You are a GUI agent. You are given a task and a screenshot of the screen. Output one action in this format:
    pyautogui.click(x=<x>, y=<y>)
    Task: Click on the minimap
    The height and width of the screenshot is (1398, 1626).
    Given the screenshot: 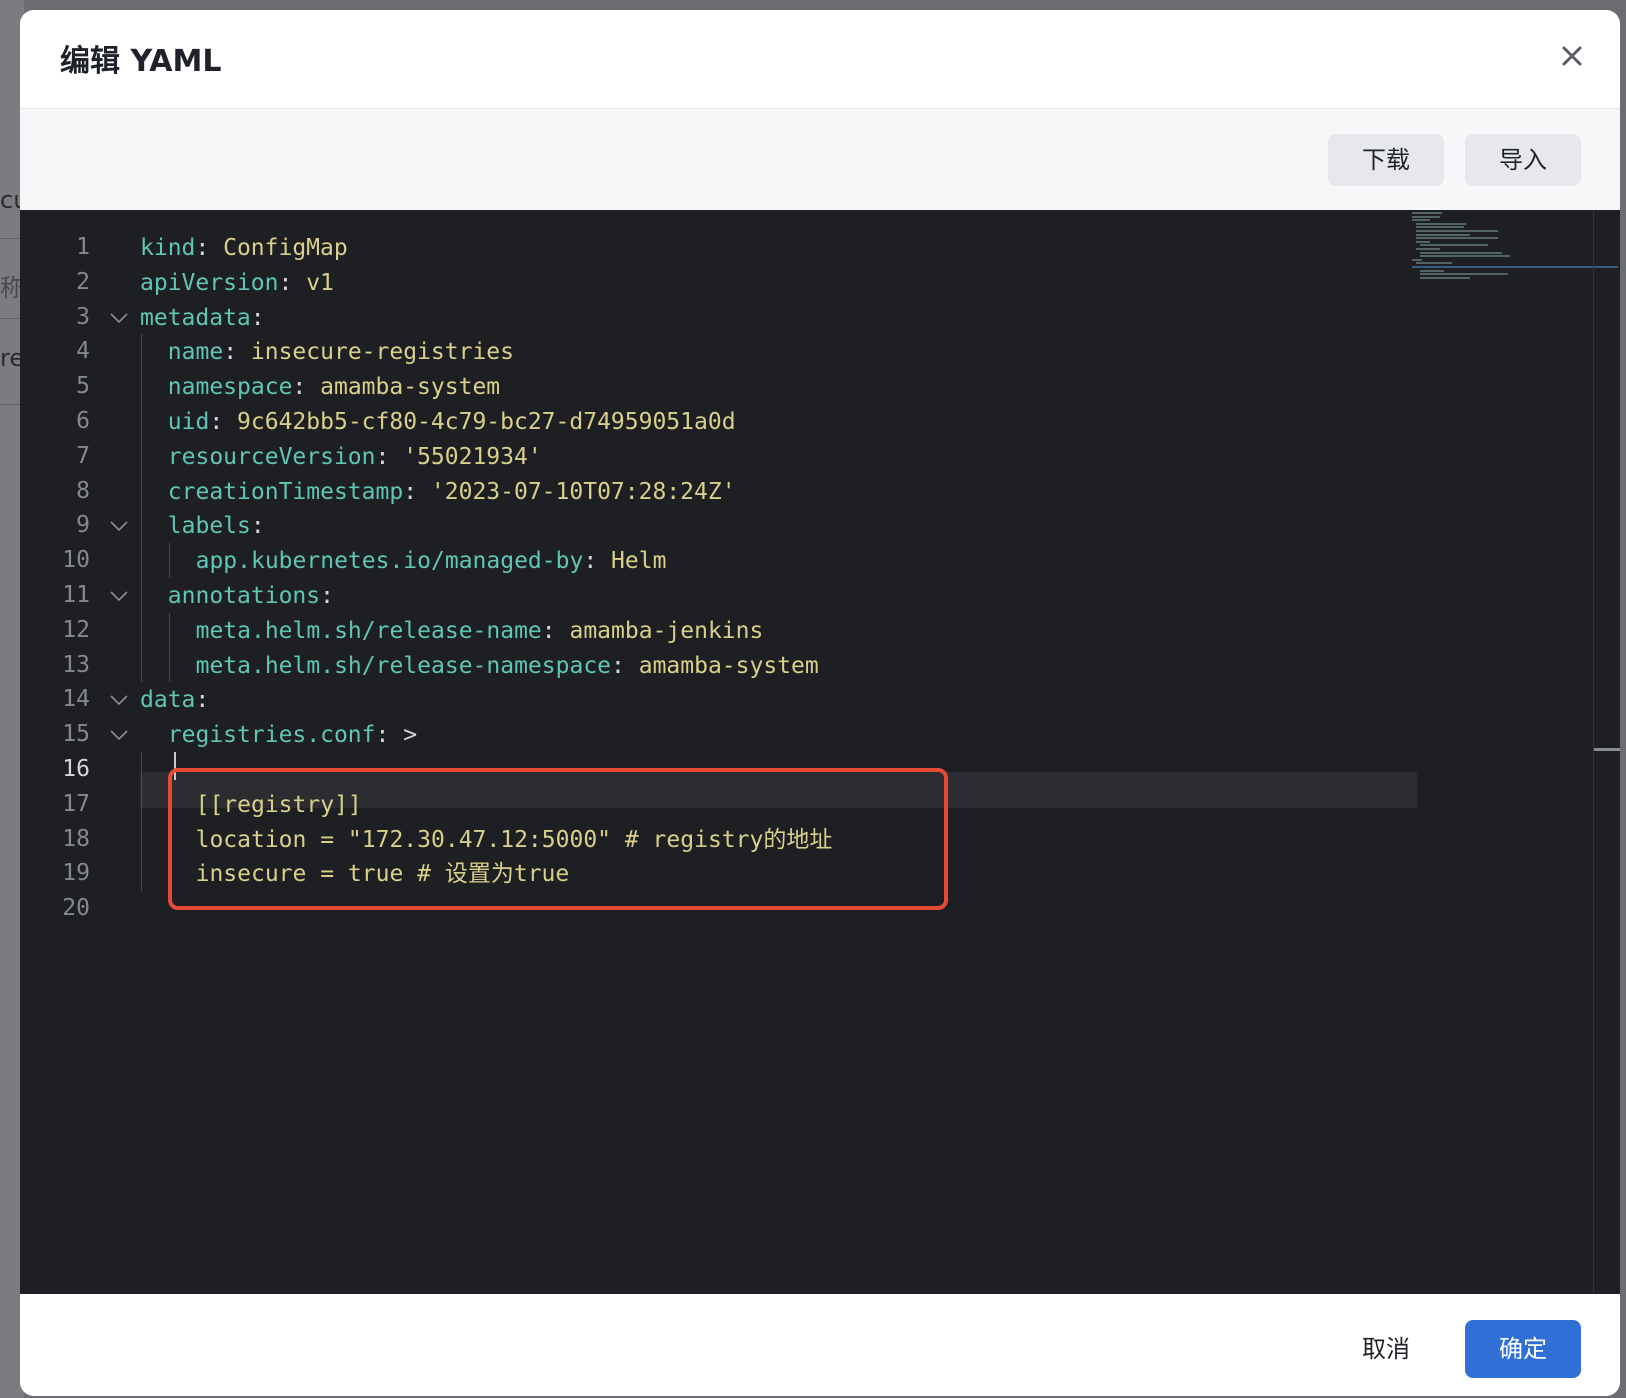 What is the action you would take?
    pyautogui.click(x=1515, y=752)
    